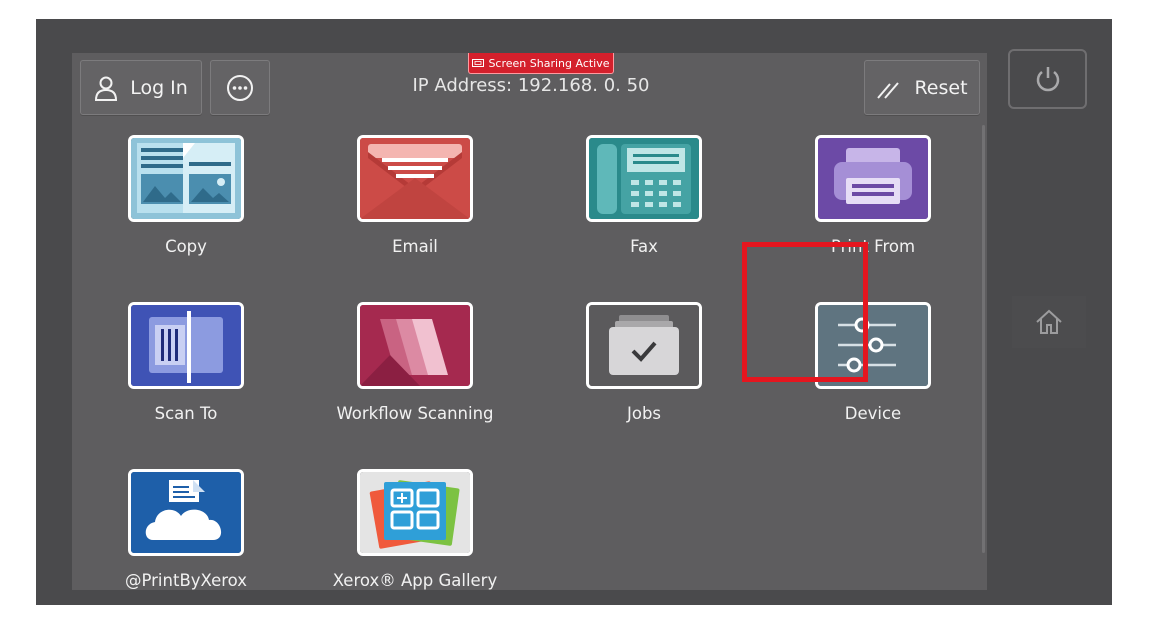 The height and width of the screenshot is (627, 1154). I want to click on app-gallery: Xerox® App Gallery, so click(401, 529).